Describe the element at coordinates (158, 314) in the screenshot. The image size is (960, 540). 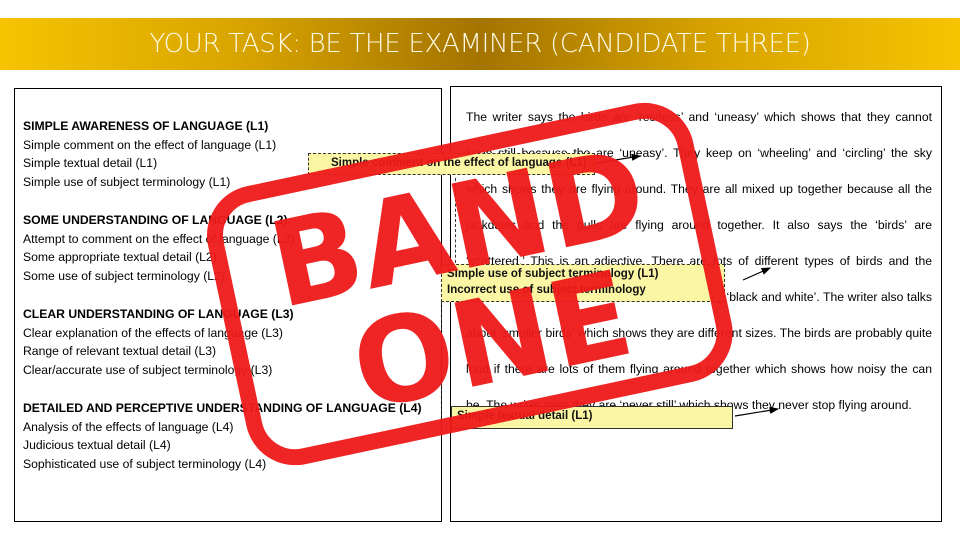
I see `criteria-heading: CLEAR UNDERSTANDING OF LANGUAGE (L3)` at that location.